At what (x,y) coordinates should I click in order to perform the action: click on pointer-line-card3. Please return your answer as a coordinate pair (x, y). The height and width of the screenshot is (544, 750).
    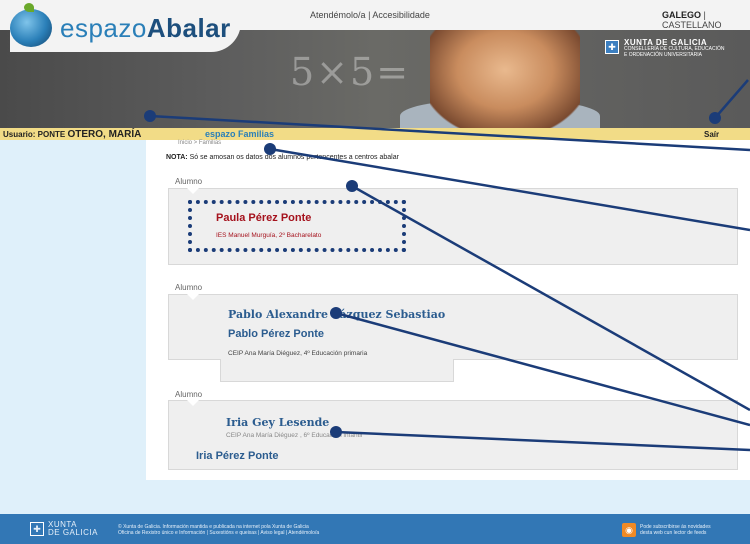
    Looking at the image, I should click on (542, 441).